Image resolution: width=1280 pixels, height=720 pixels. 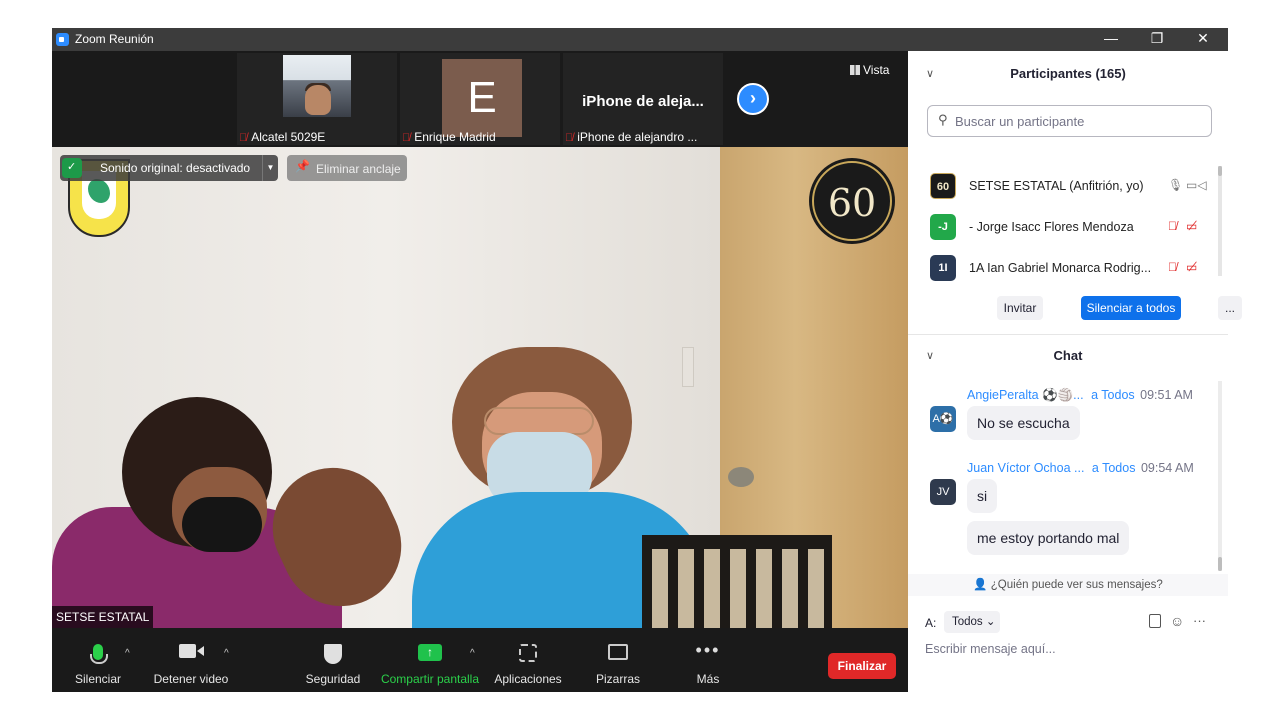 I want to click on chat-recipient-row: A: Todos ⌄ ☺ ···, so click(x=1070, y=622).